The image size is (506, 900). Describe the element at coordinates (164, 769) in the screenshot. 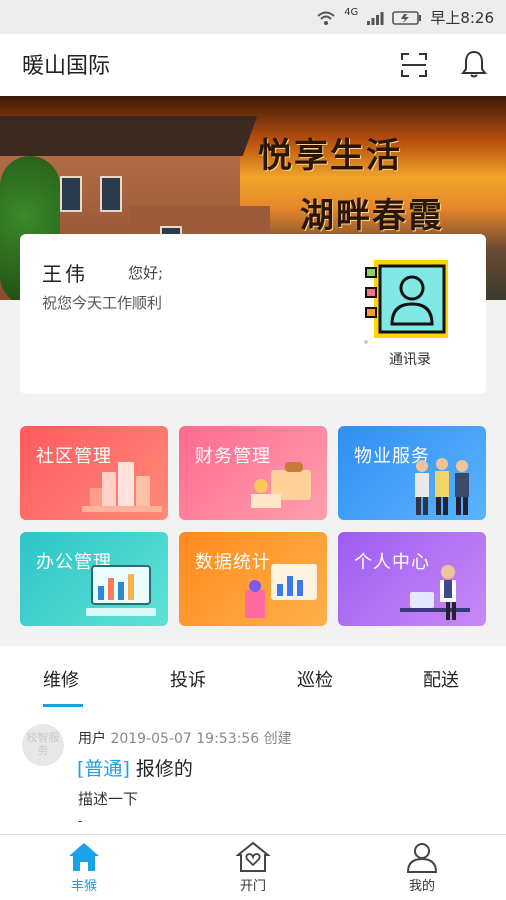

I see `record-type: 报修的` at that location.